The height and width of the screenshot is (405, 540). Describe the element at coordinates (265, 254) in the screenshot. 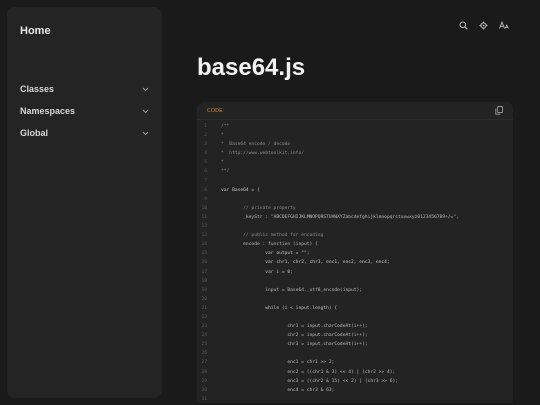

I see `code-text: var output = "";` at that location.